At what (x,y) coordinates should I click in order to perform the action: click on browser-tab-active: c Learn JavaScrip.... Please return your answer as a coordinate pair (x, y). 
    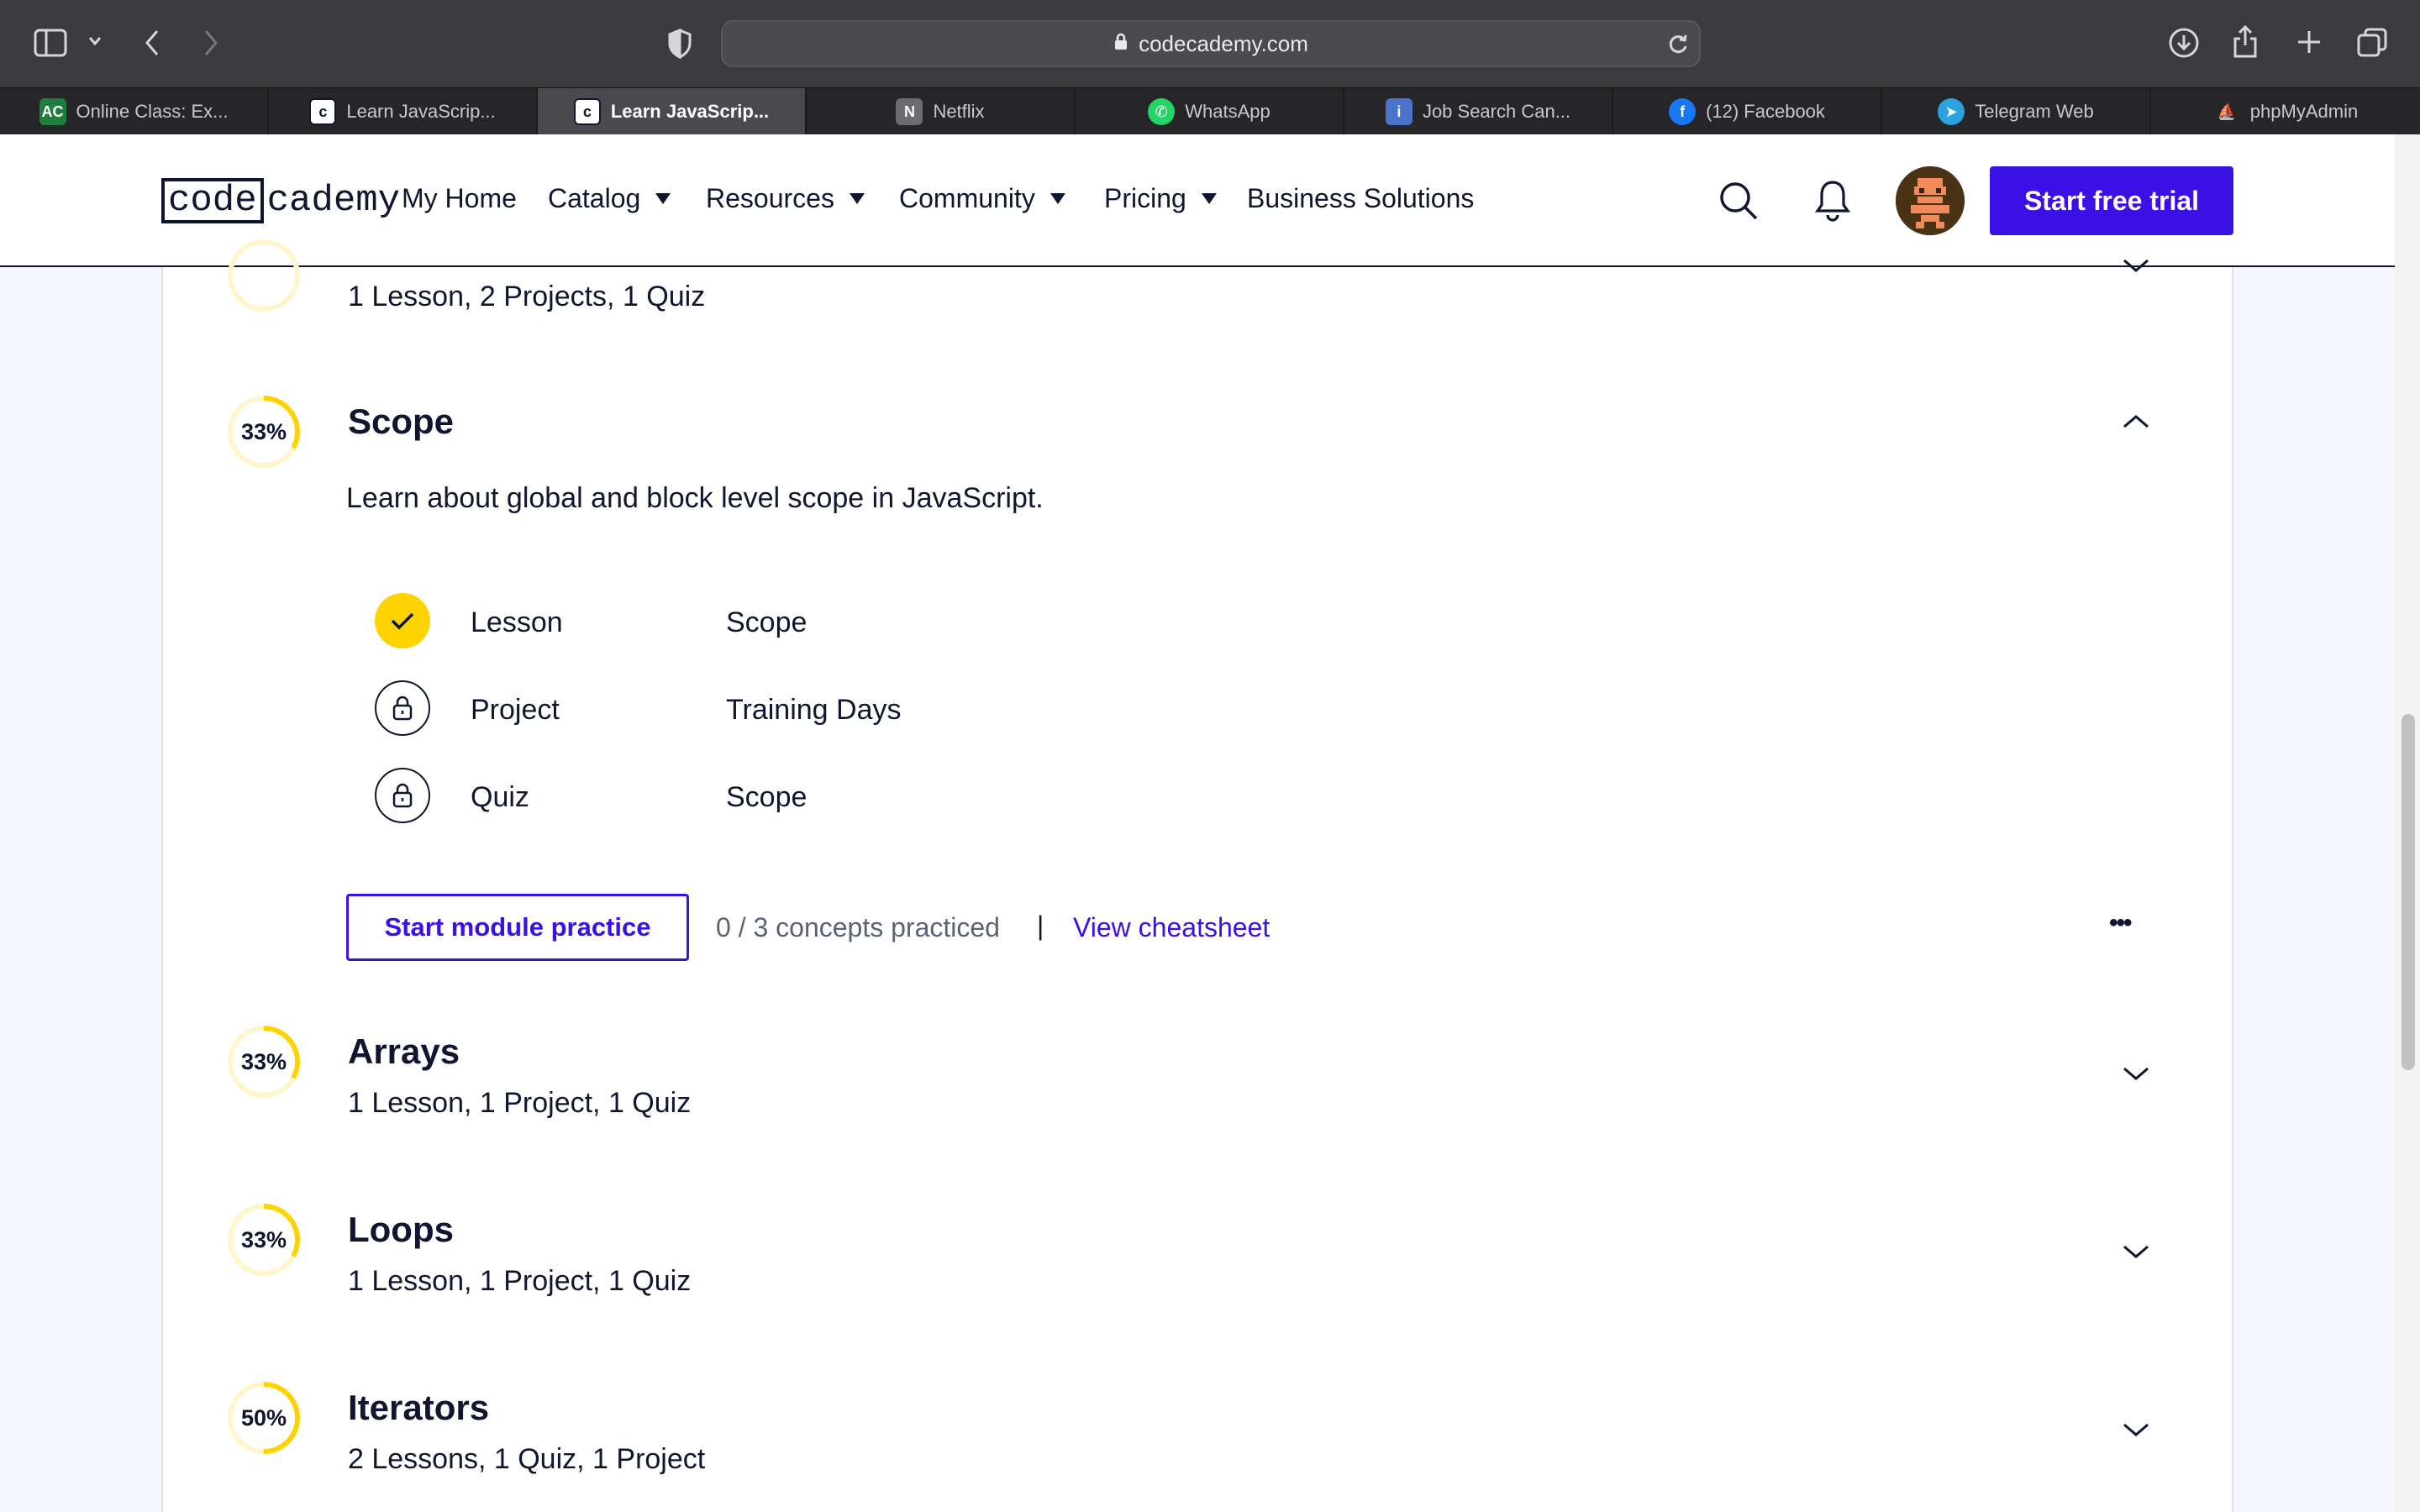
    Looking at the image, I should click on (673, 111).